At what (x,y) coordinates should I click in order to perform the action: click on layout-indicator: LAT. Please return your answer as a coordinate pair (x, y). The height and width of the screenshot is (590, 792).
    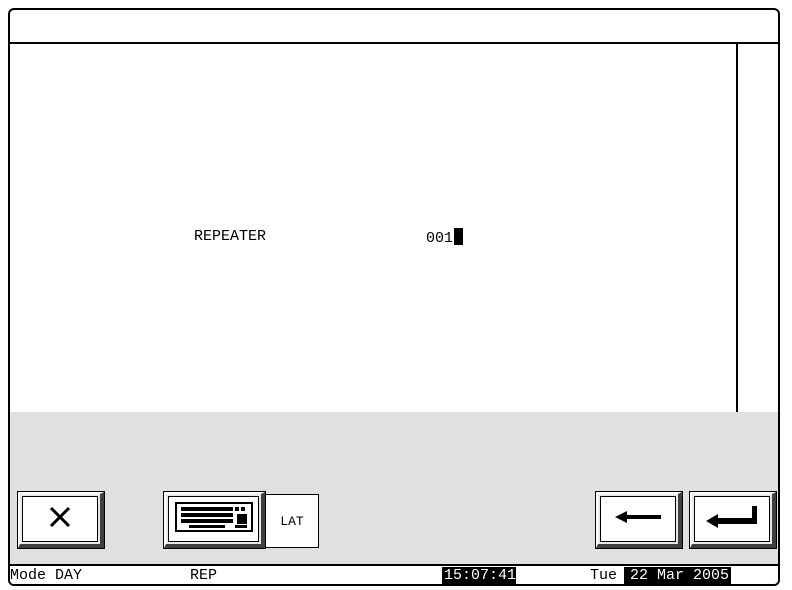
    Looking at the image, I should click on (292, 521).